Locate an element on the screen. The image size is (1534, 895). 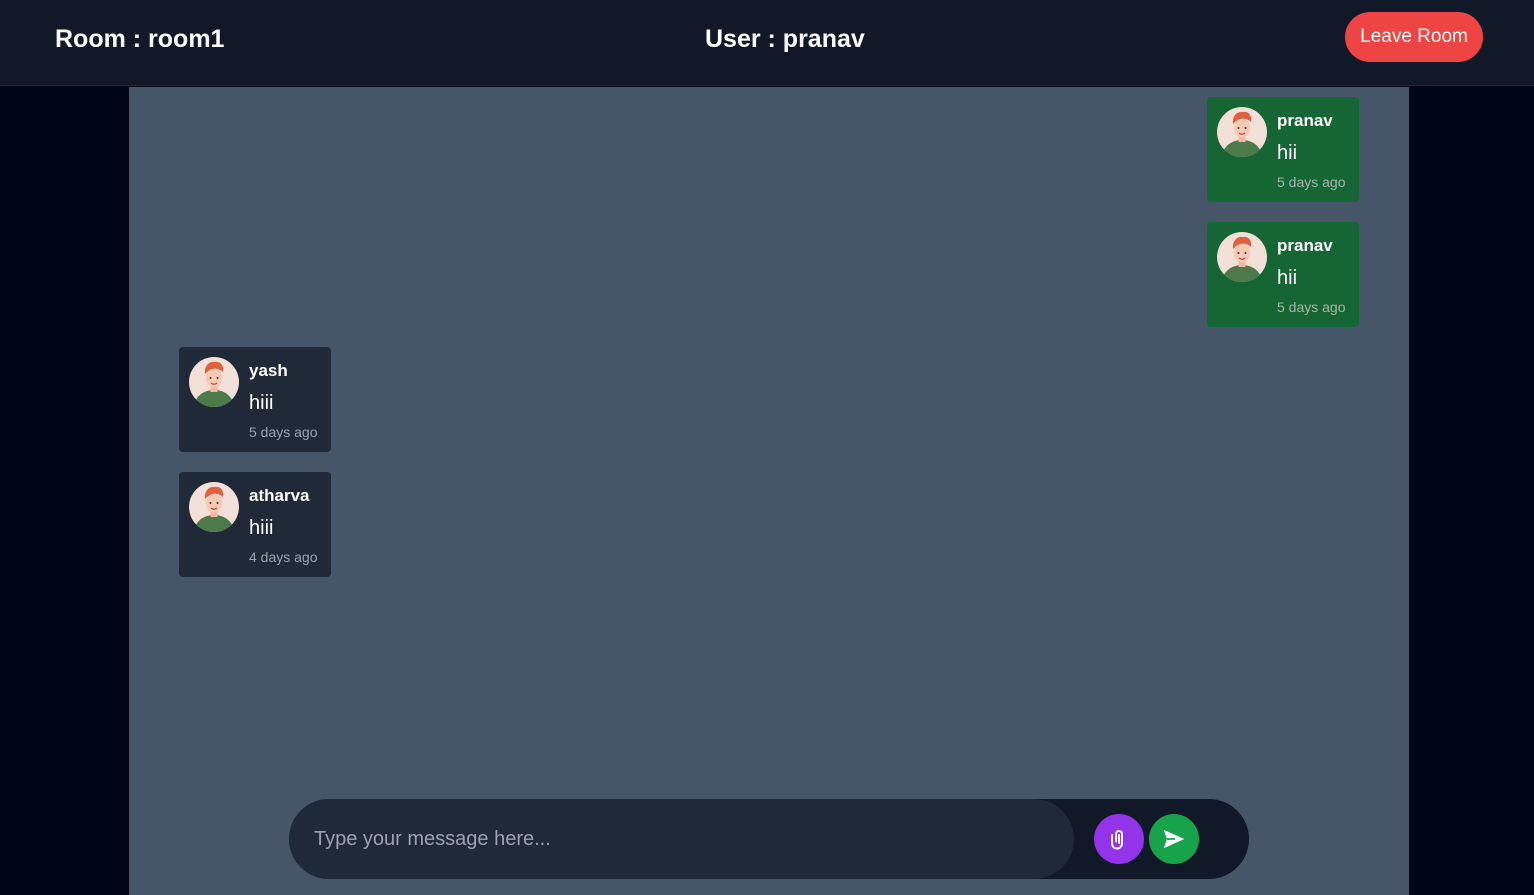
send-button is located at coordinates (1174, 839).